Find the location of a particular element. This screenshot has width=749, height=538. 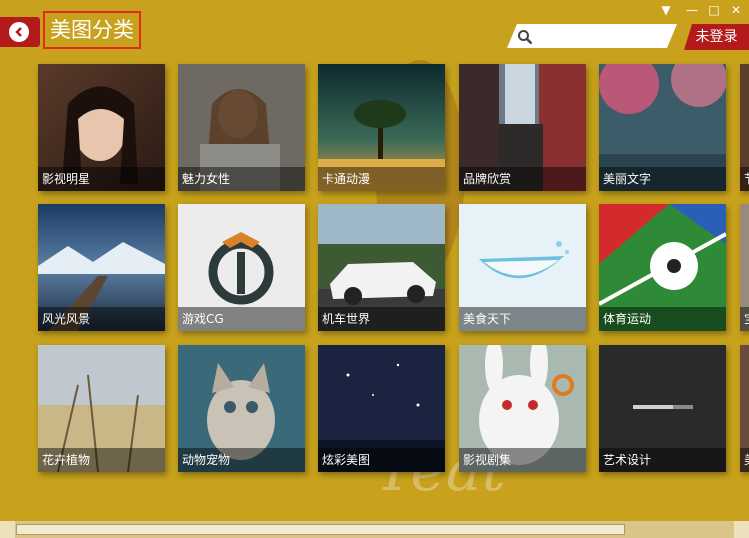

category-label: 花卉植物 is located at coordinates (101, 460).